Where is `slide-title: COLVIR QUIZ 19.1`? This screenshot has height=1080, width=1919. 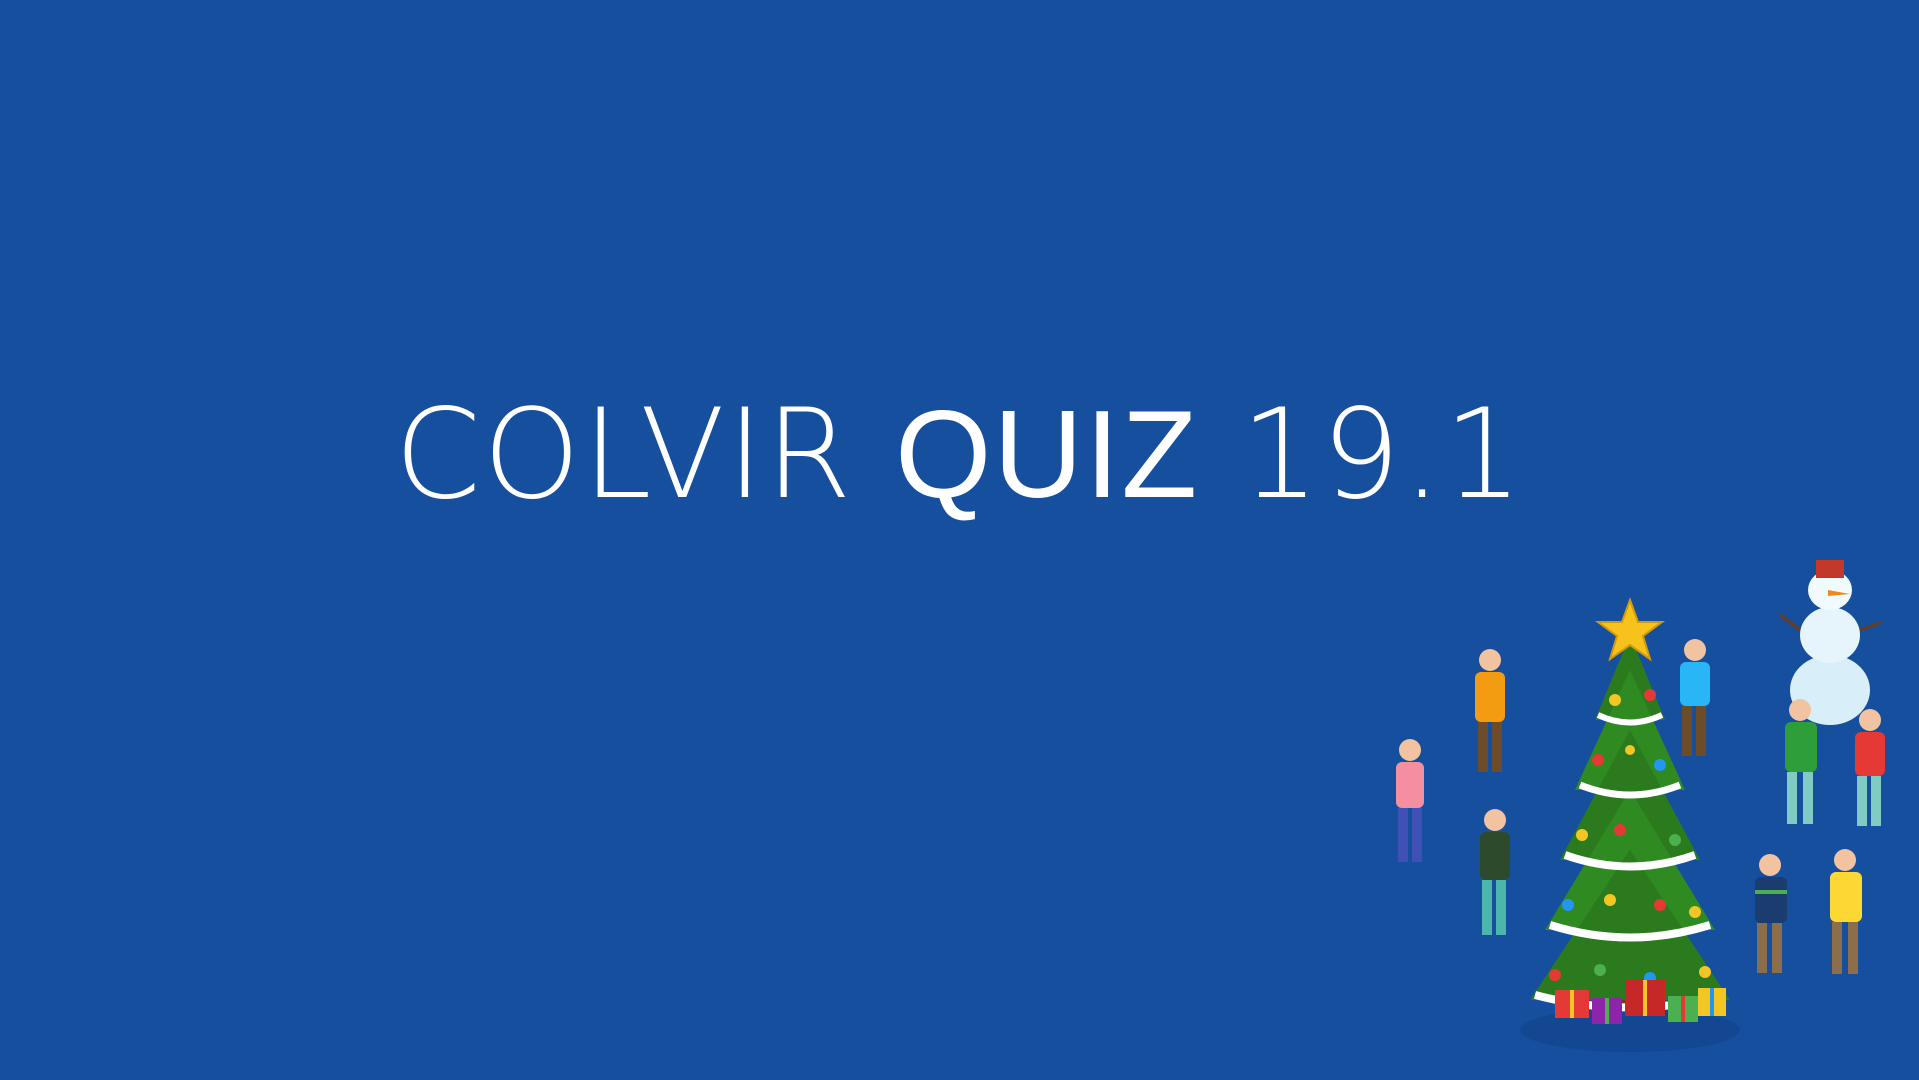
slide-title: COLVIR QUIZ 19.1 is located at coordinates (959, 455).